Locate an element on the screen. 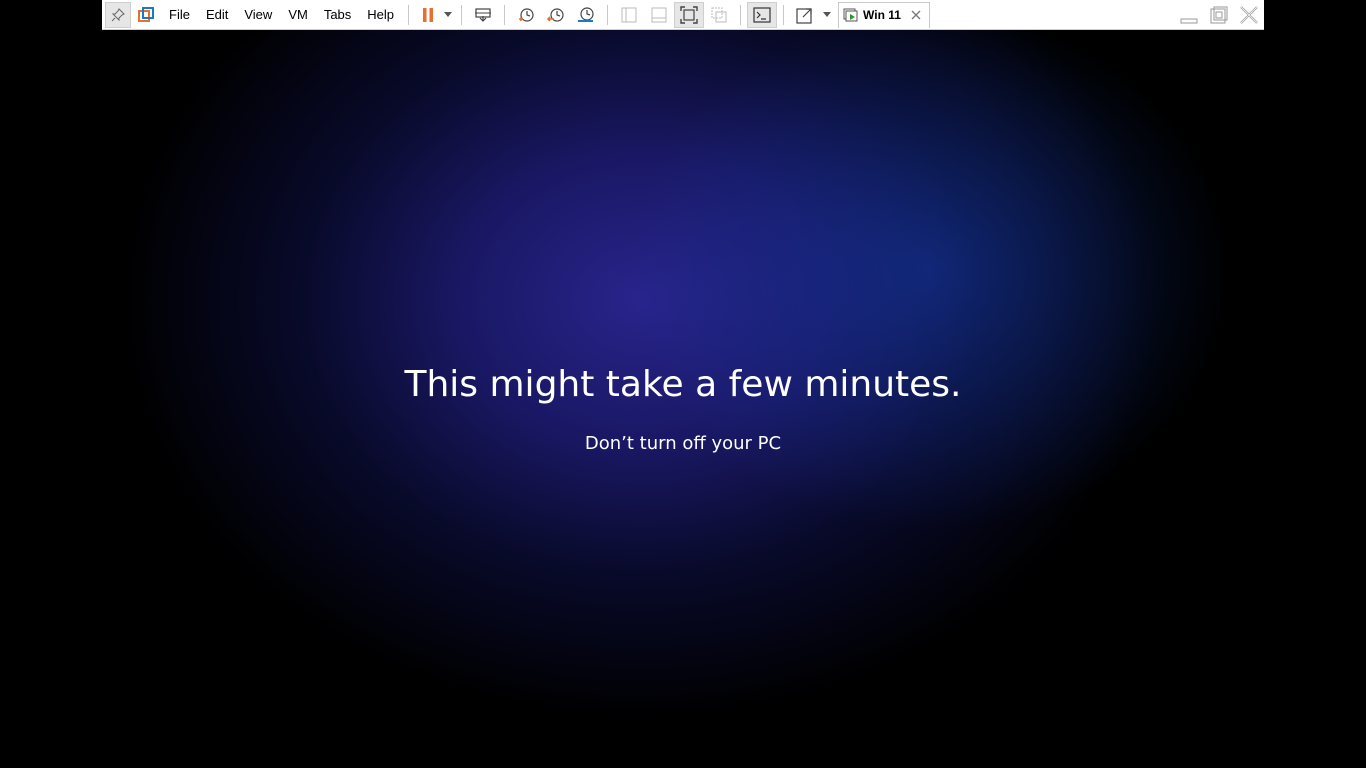 The height and width of the screenshot is (768, 1366). menu-help: Help is located at coordinates (380, 15).